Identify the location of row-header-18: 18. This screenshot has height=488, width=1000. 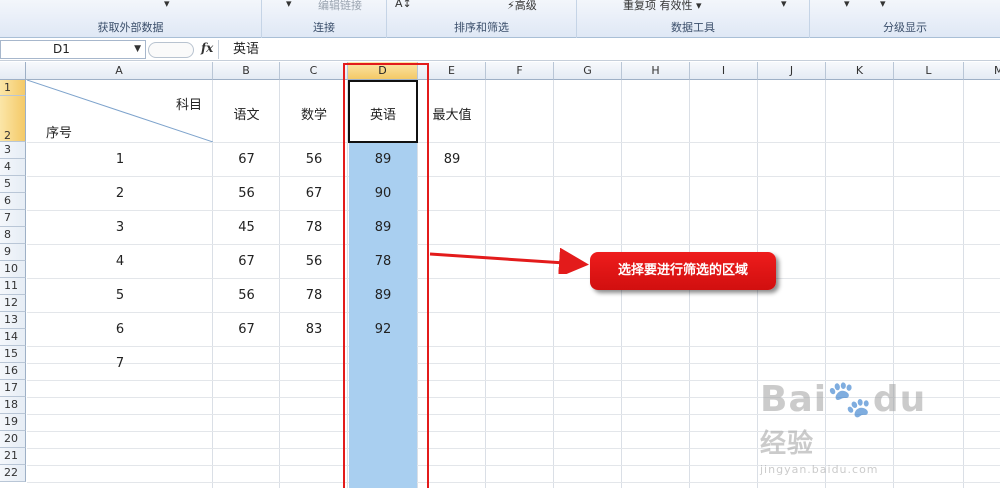
(13, 405).